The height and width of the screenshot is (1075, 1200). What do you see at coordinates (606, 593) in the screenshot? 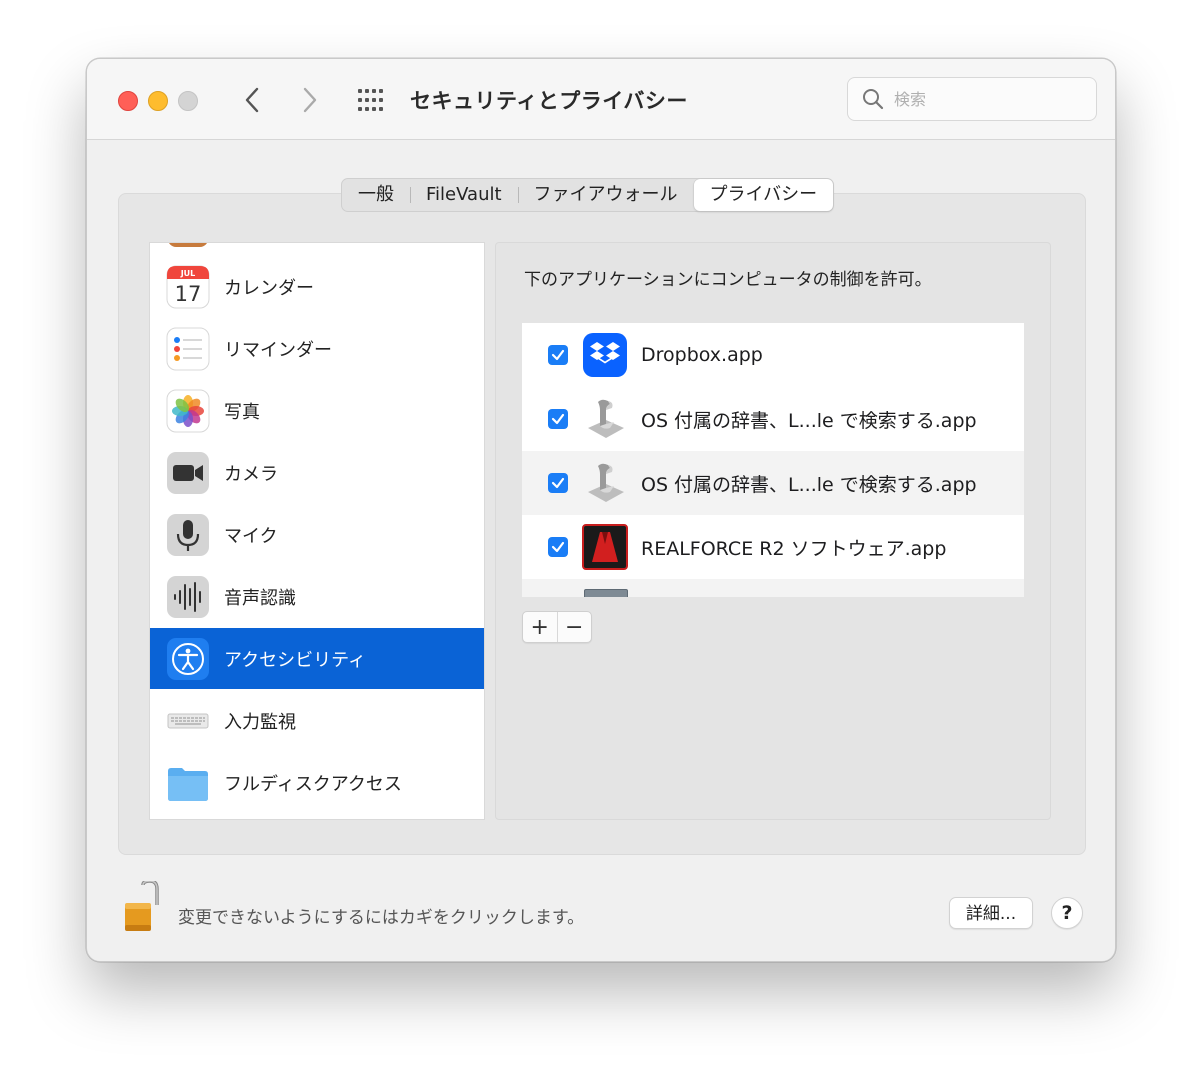
I see `partial-app-icon` at bounding box center [606, 593].